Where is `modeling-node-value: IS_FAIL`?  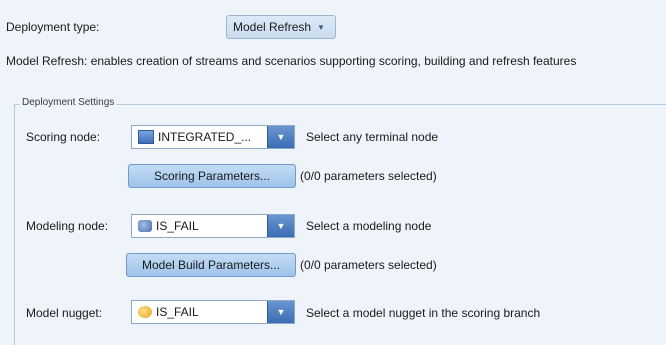
modeling-node-value: IS_FAIL is located at coordinates (177, 226).